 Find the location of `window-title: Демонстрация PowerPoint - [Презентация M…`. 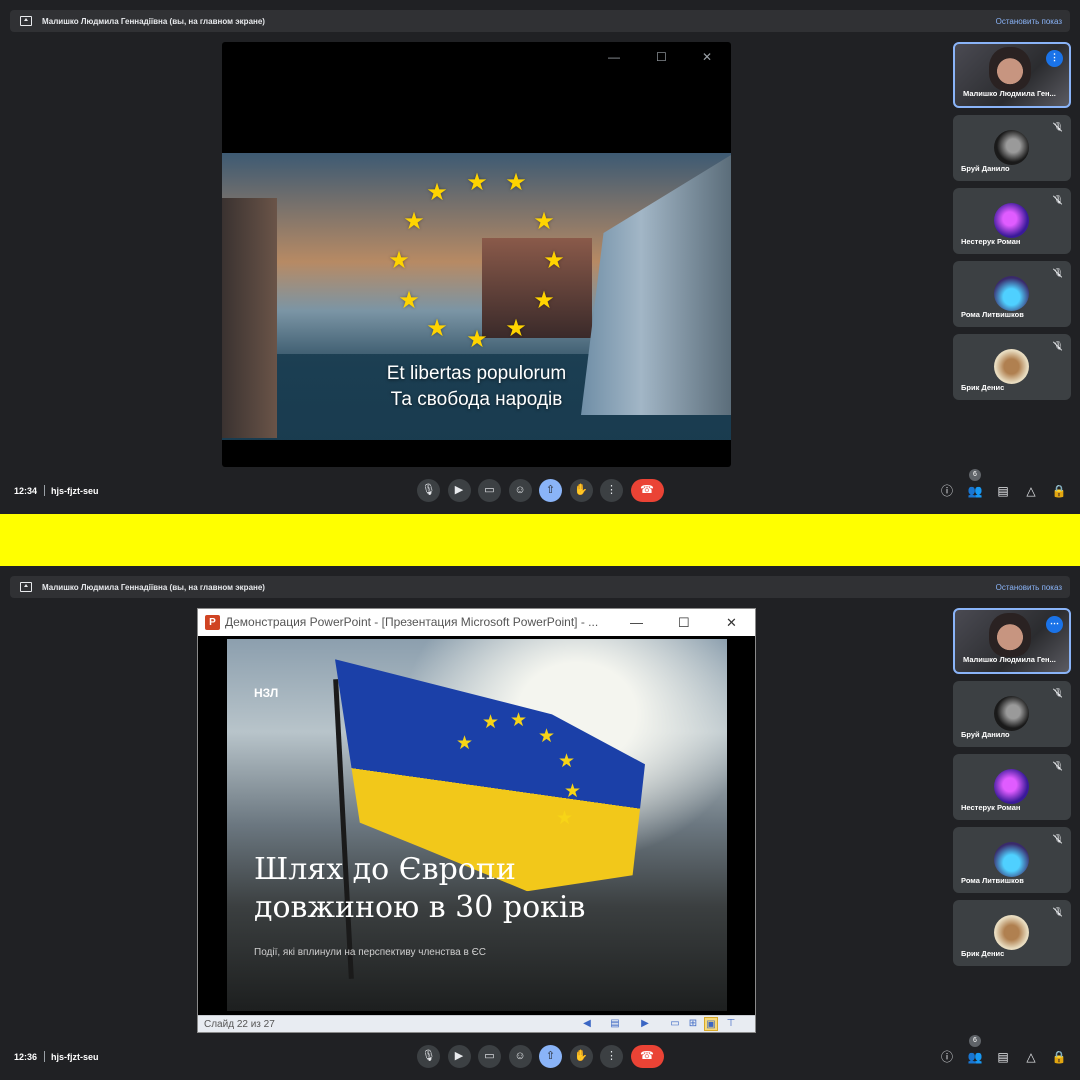

window-title: Демонстрация PowerPoint - [Презентация M… is located at coordinates (412, 622).